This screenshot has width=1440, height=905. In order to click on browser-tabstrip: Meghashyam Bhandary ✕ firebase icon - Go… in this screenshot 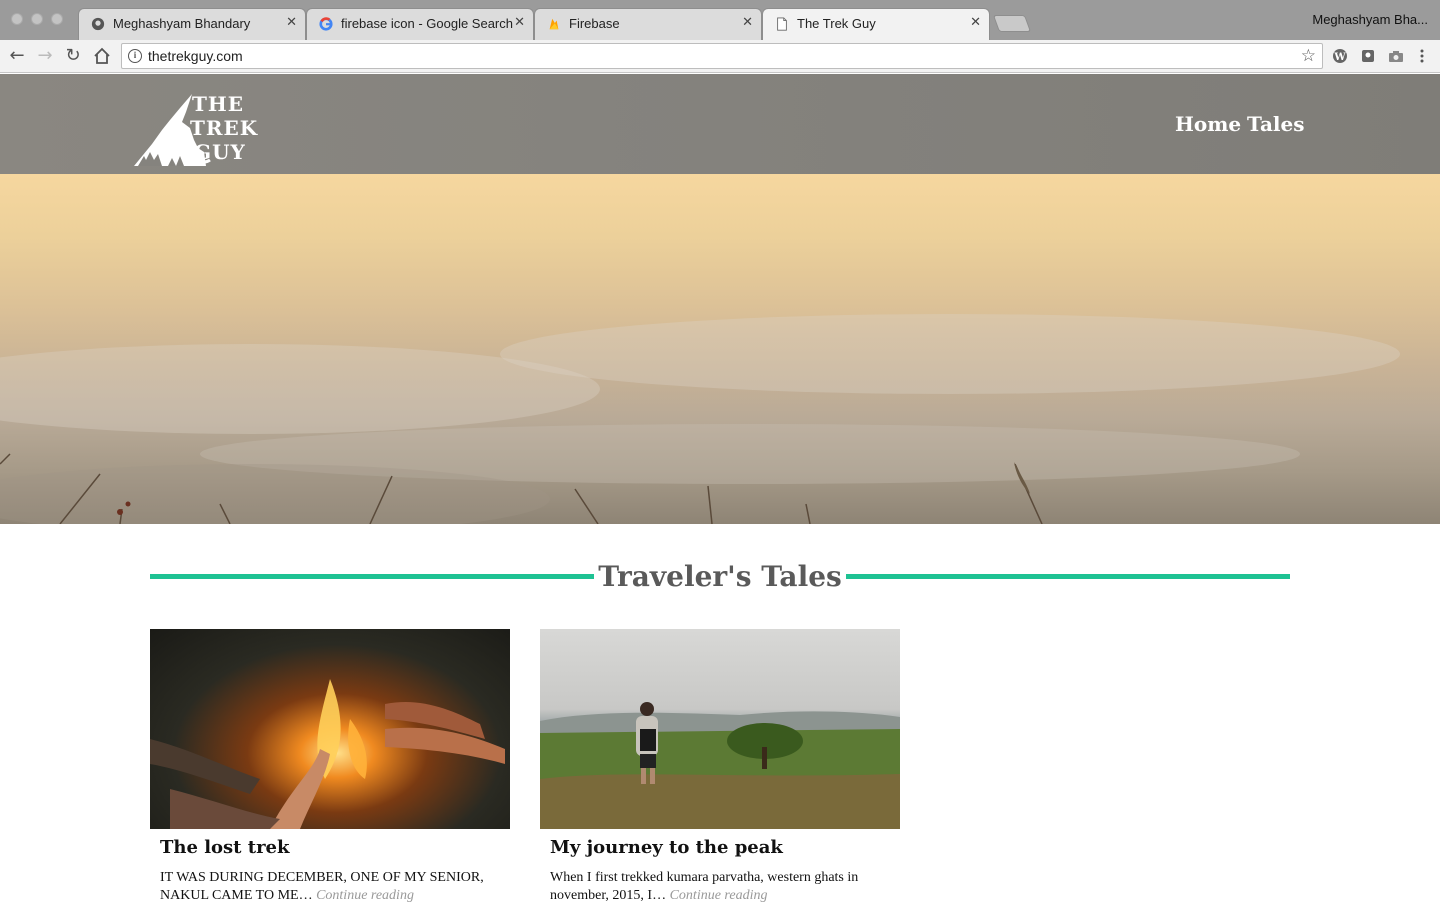, I will do `click(720, 20)`.